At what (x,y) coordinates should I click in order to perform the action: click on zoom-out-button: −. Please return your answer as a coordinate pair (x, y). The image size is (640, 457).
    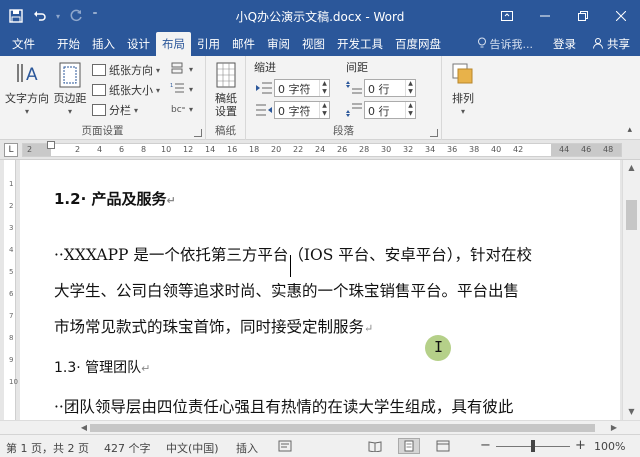
    Looking at the image, I should click on (485, 445).